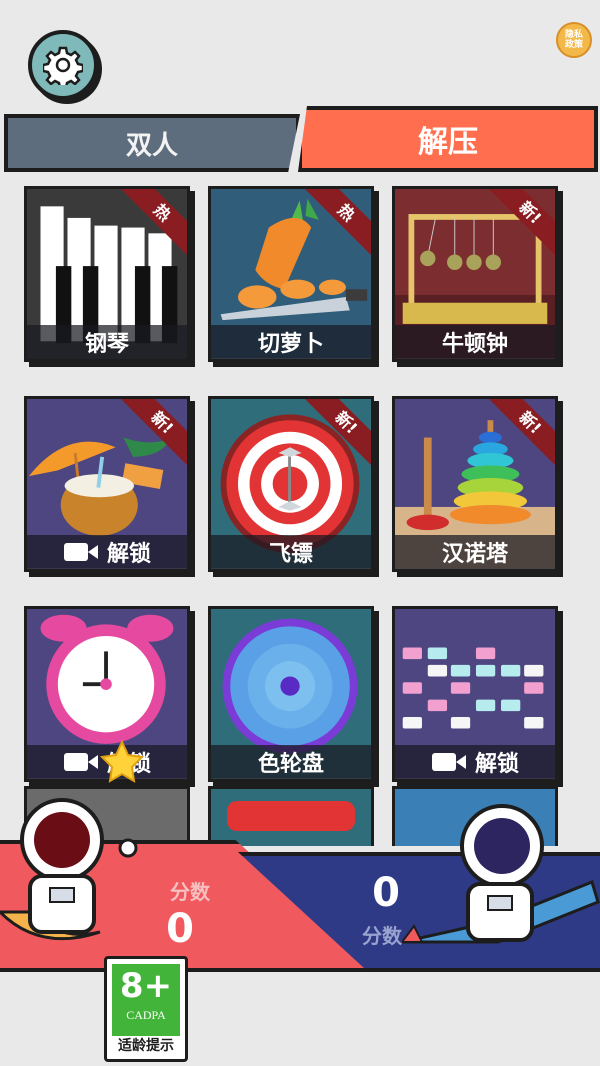 Image resolution: width=600 pixels, height=1066 pixels. I want to click on game-card-coconut: 新! 解锁, so click(107, 484).